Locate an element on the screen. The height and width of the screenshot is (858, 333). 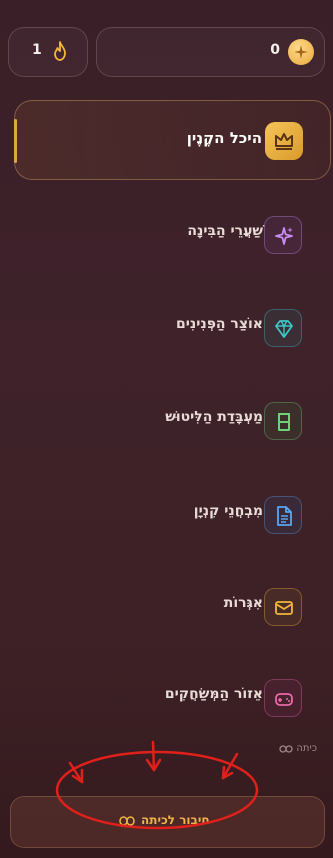
gamepad-icon is located at coordinates (284, 699).